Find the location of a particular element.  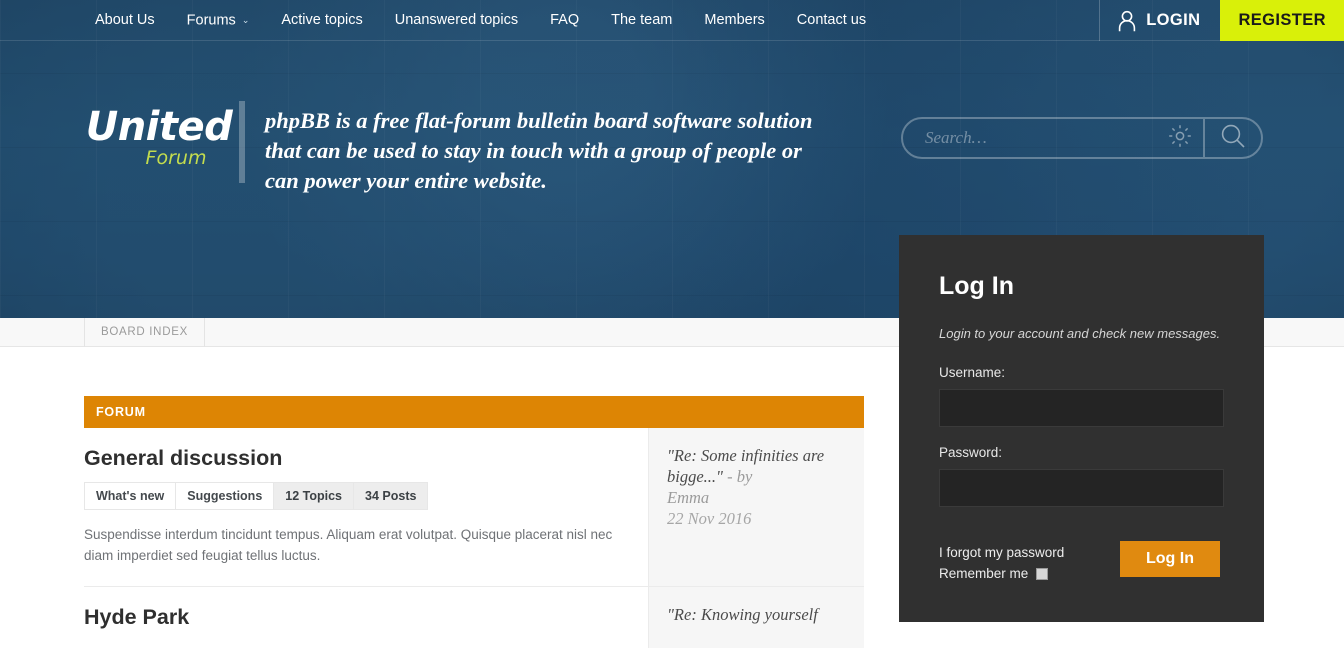

login-panel-footer: I forgot my password Remember me Log In is located at coordinates (1081, 562).